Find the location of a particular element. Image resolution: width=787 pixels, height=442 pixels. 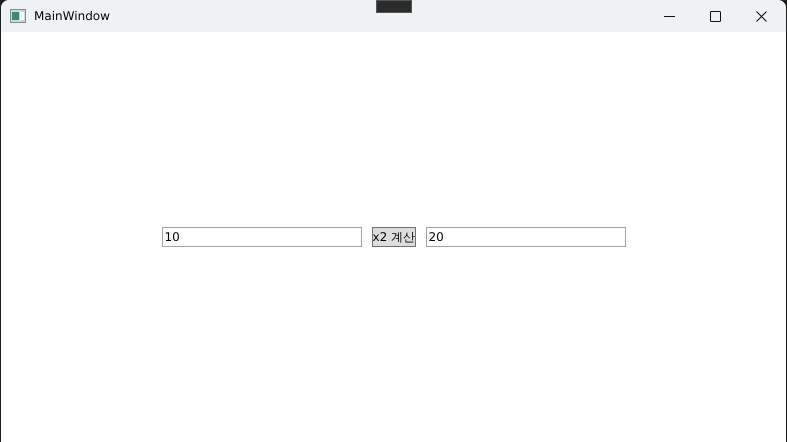

window-title: MainWindow is located at coordinates (72, 16).